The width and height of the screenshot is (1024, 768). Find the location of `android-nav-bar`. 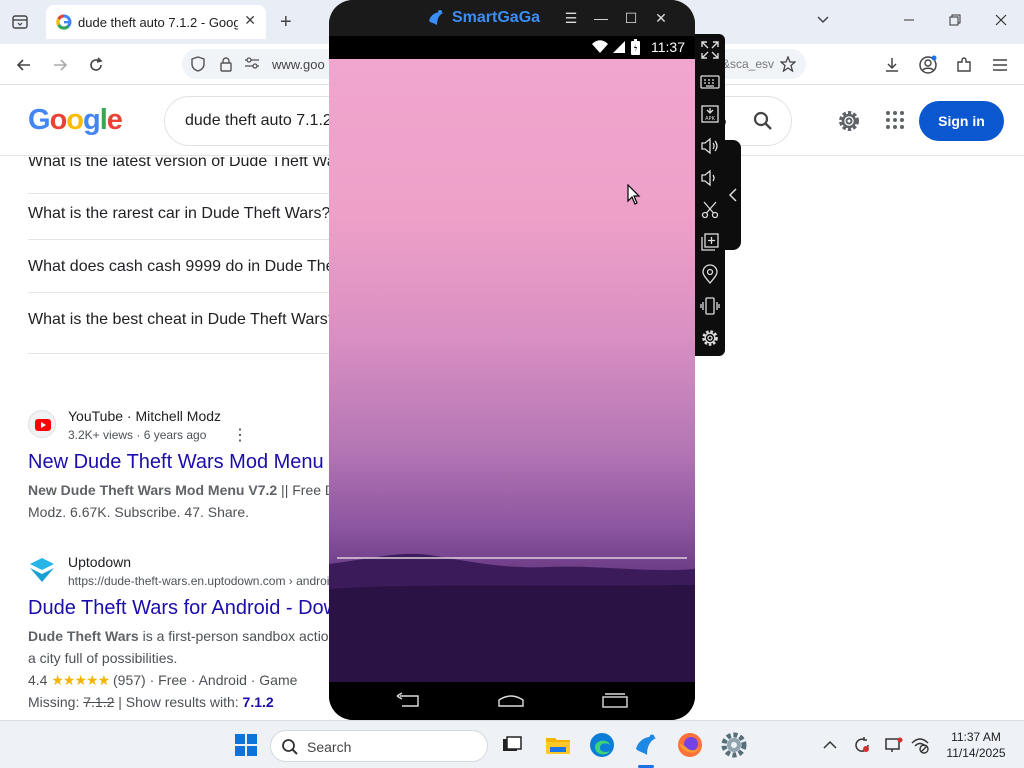

android-nav-bar is located at coordinates (512, 701).